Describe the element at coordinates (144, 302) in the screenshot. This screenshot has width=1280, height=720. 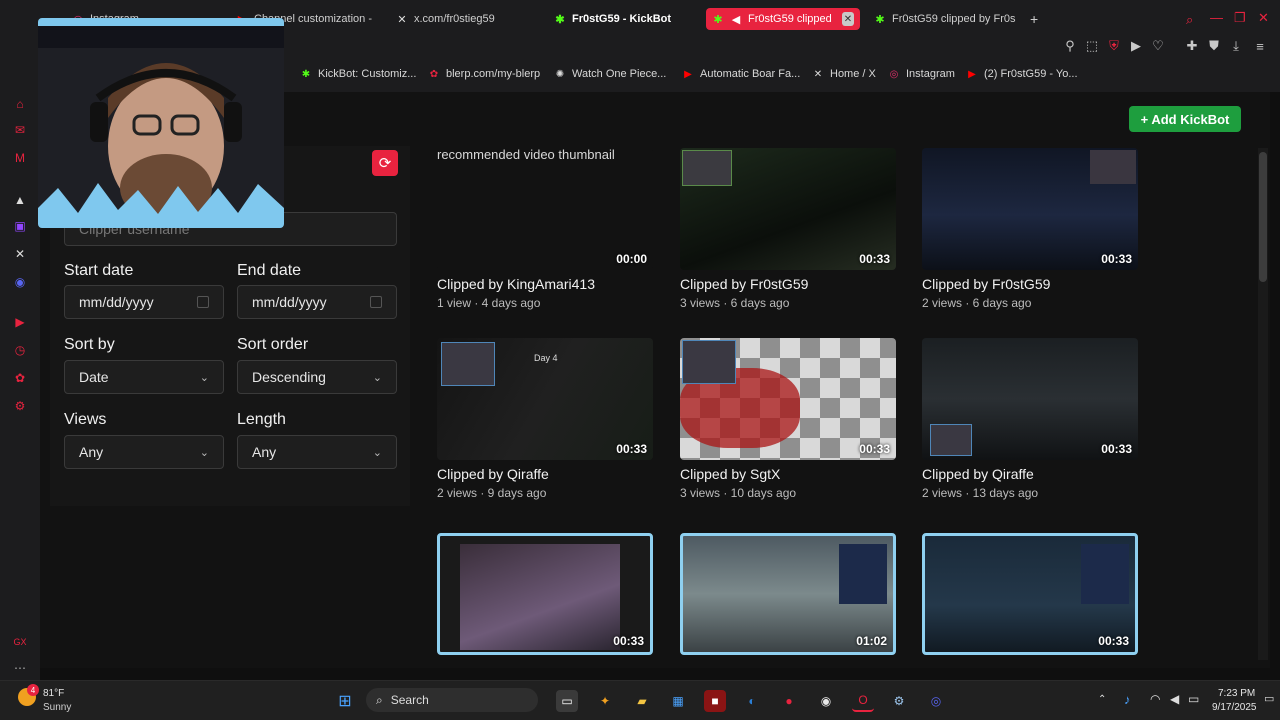
I see `start-date-input: mm/dd/yyyy` at that location.